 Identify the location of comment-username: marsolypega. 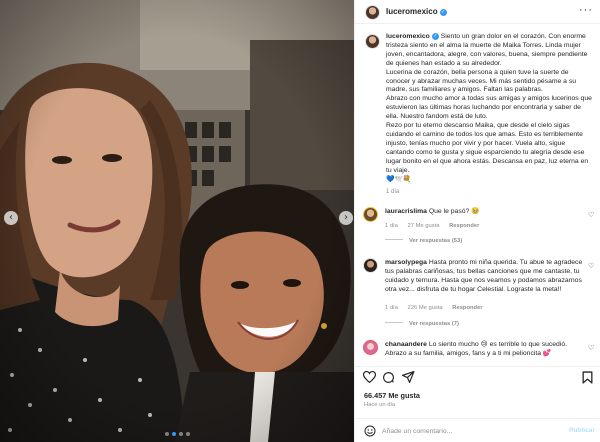
(406, 262).